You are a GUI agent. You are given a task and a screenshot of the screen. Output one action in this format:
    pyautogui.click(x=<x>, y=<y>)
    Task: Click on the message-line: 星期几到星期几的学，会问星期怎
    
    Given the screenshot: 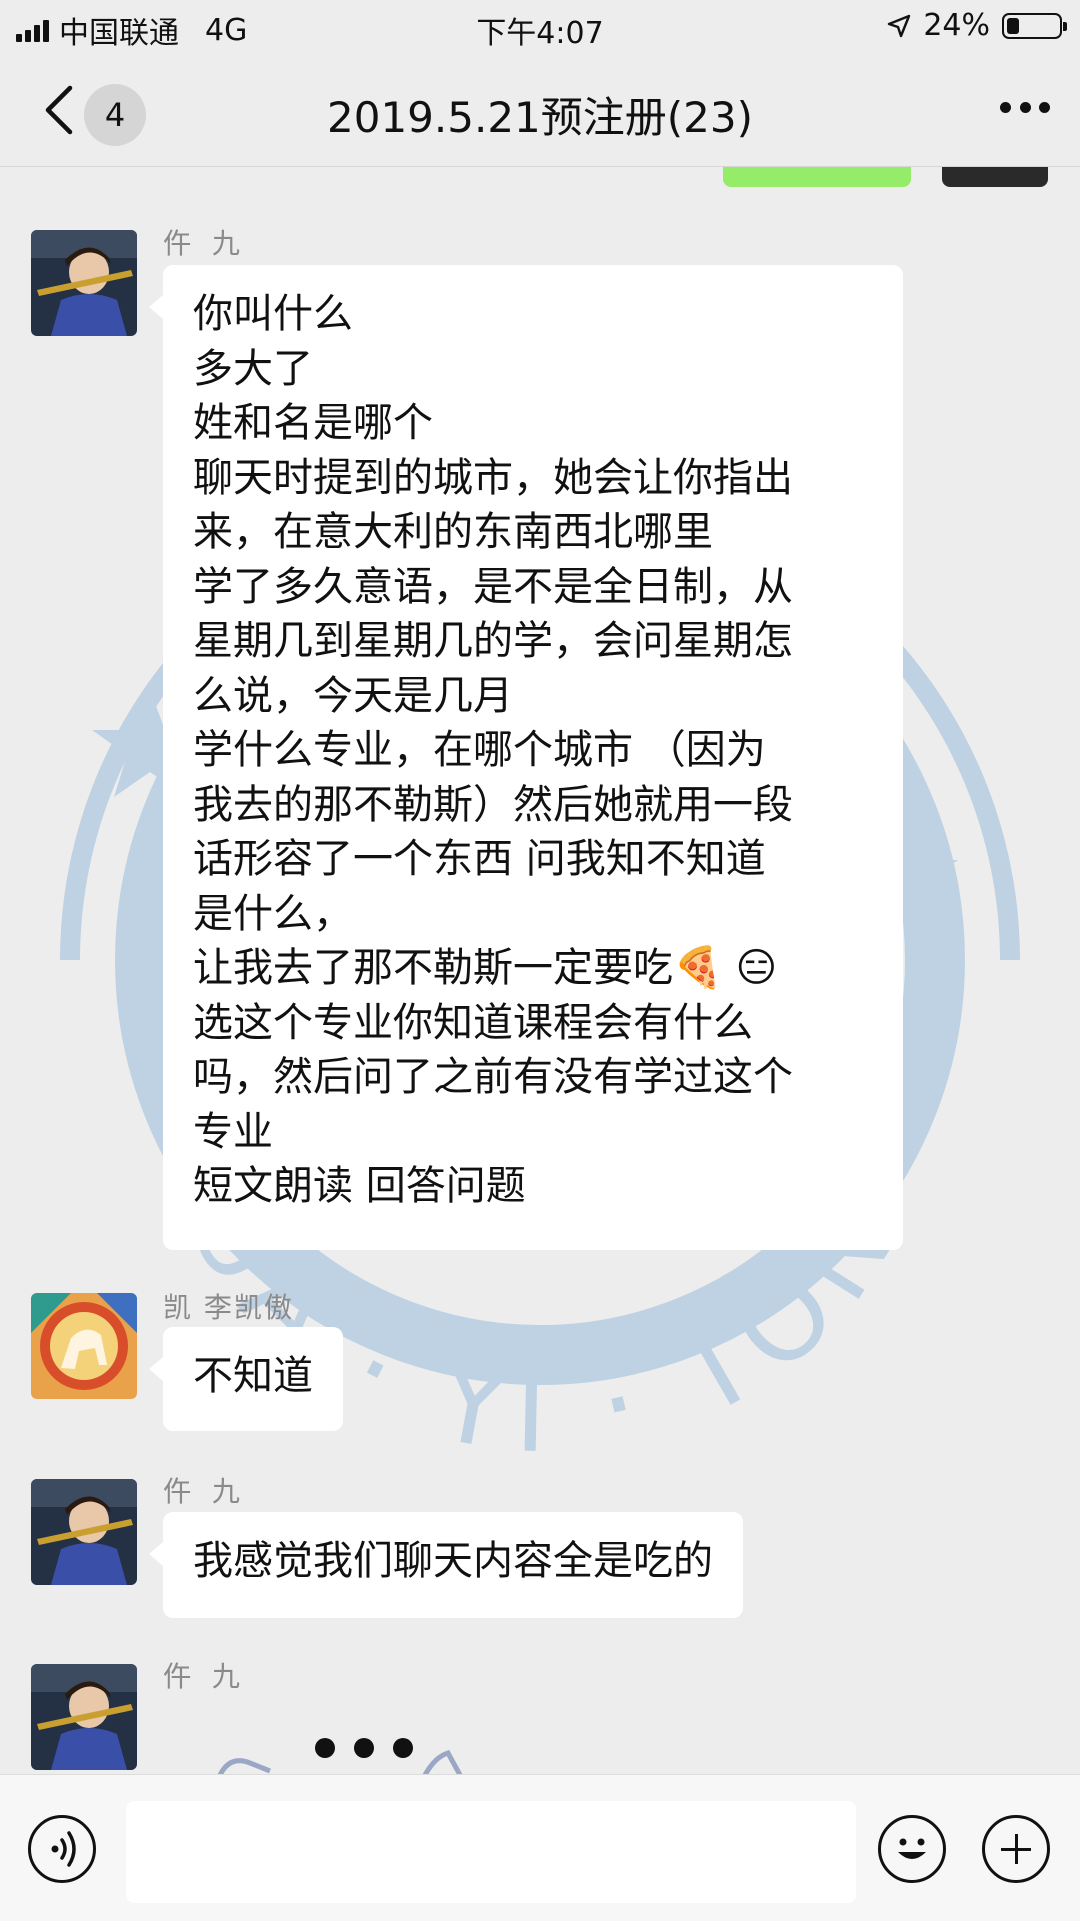 What is the action you would take?
    pyautogui.click(x=493, y=641)
    